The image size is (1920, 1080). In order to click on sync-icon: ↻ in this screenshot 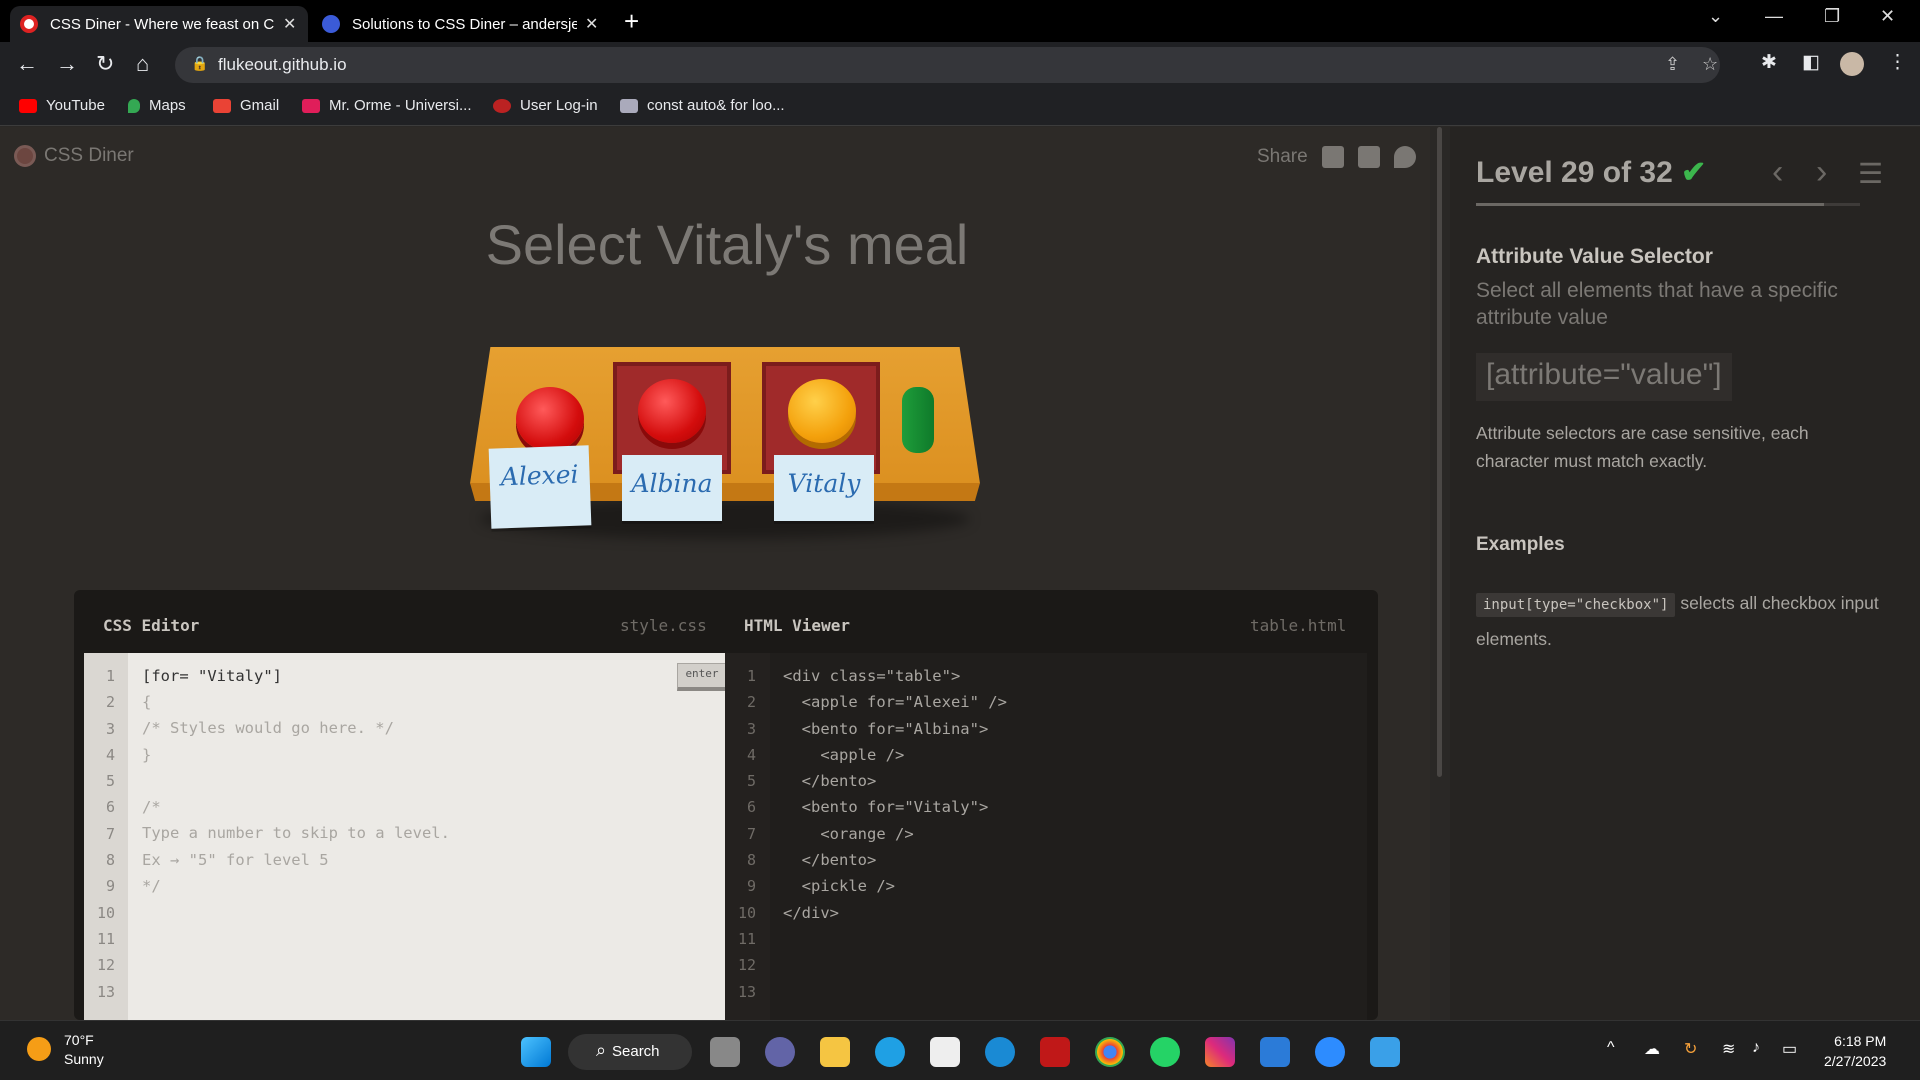, I will do `click(1690, 1049)`.